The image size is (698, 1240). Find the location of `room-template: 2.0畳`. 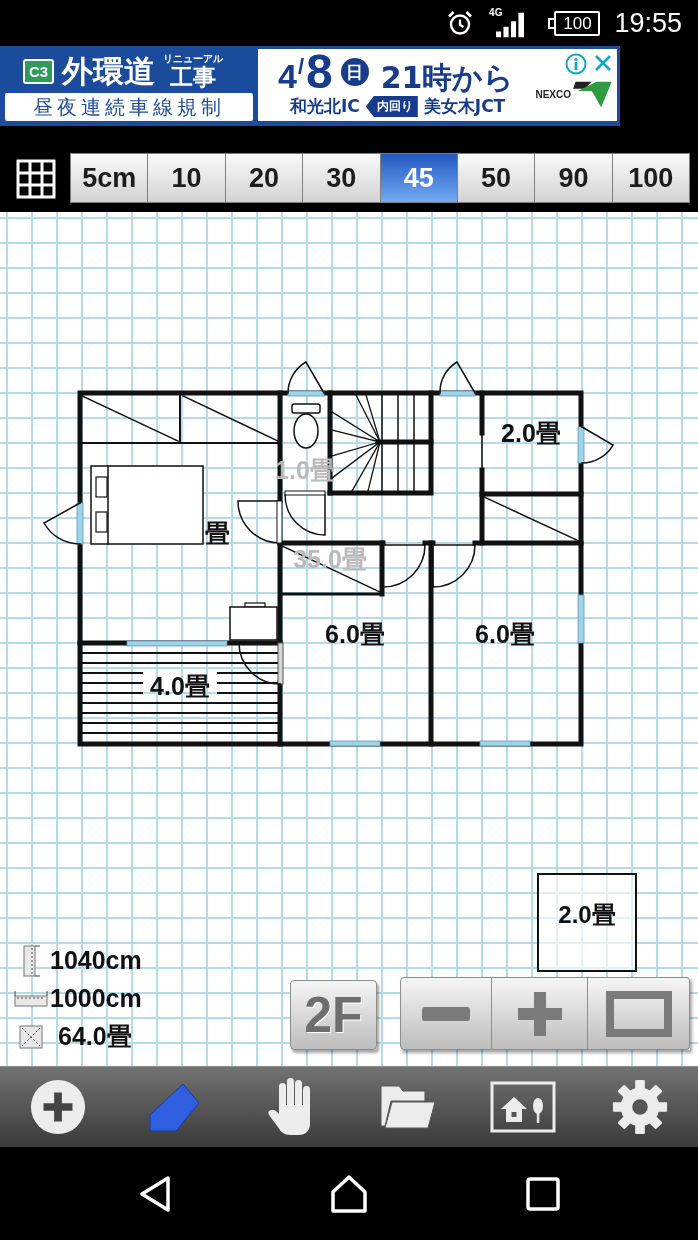

room-template: 2.0畳 is located at coordinates (587, 922).